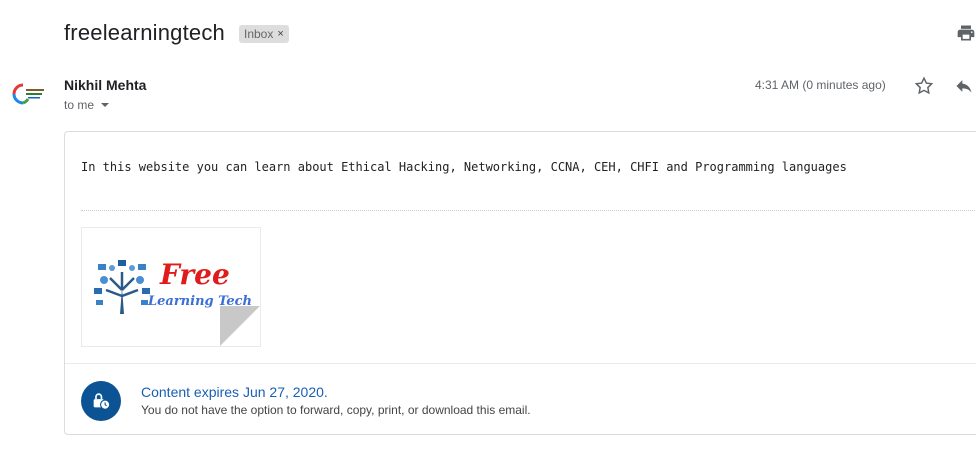 The image size is (976, 449). What do you see at coordinates (966, 33) in the screenshot?
I see `print-icon` at bounding box center [966, 33].